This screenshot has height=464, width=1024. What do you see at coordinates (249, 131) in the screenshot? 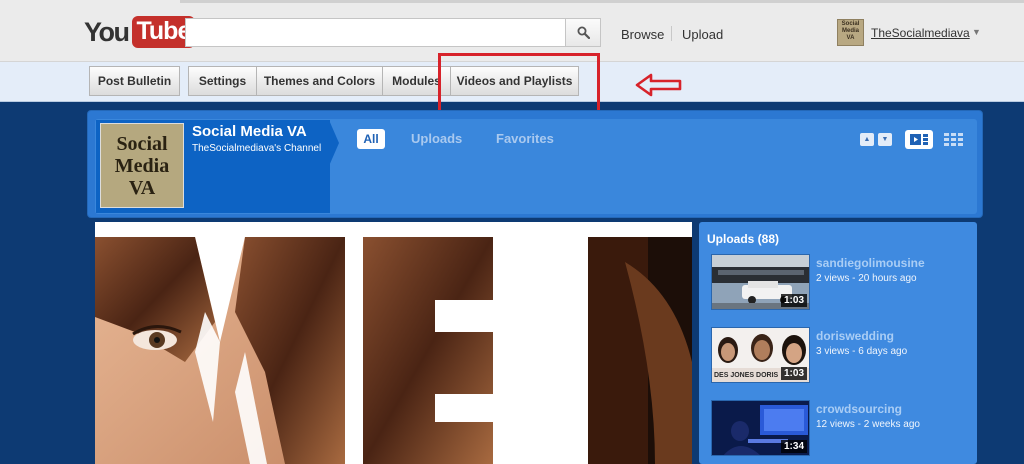
I see `channel-title: Social Media VA` at bounding box center [249, 131].